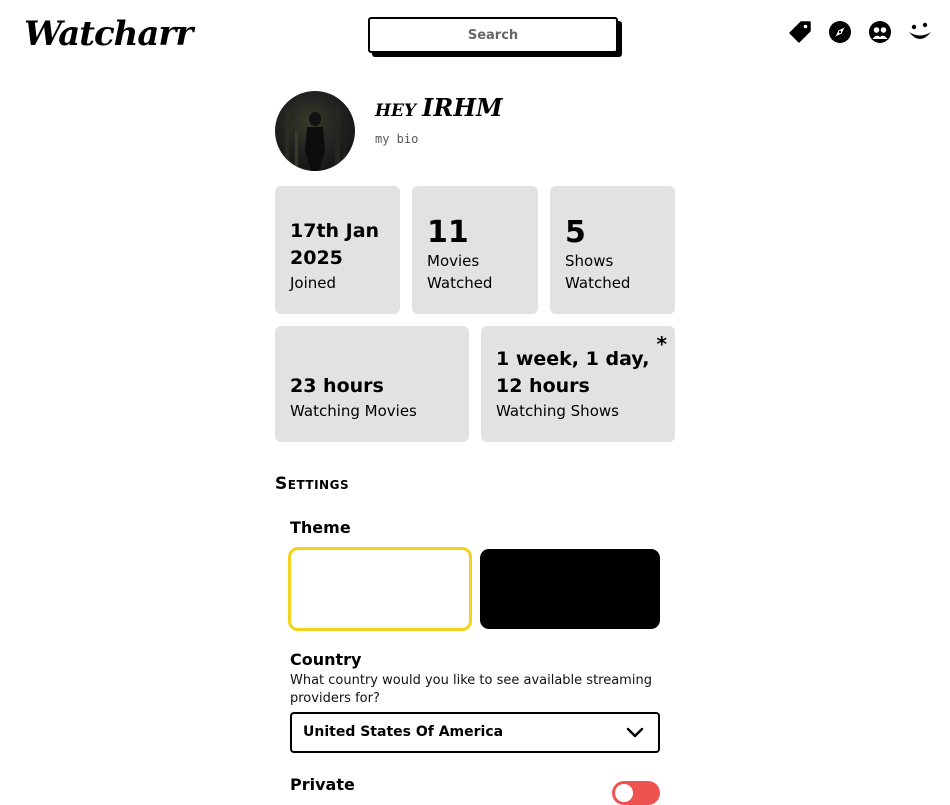 This screenshot has width=950, height=805. I want to click on movies-label: Movies Watched, so click(460, 272).